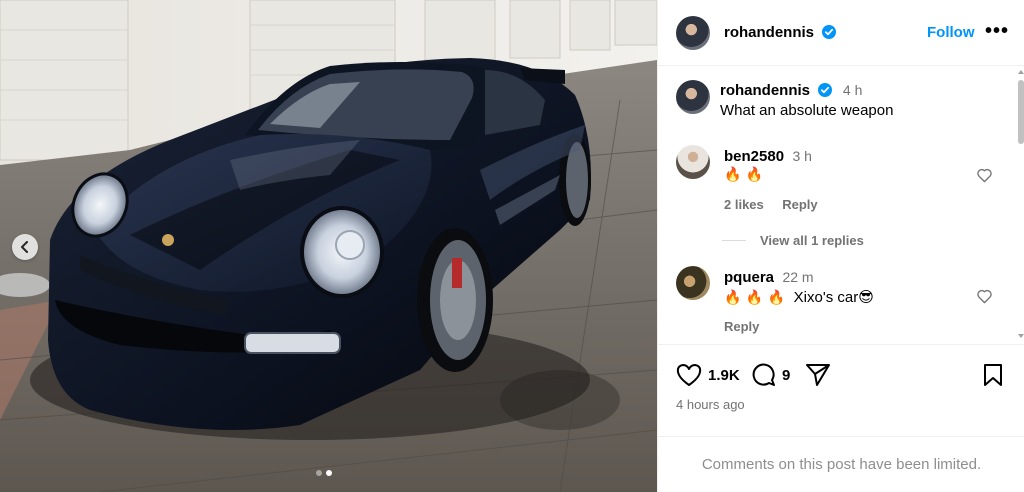  Describe the element at coordinates (951, 32) in the screenshot. I see `follow-button: Follow` at that location.